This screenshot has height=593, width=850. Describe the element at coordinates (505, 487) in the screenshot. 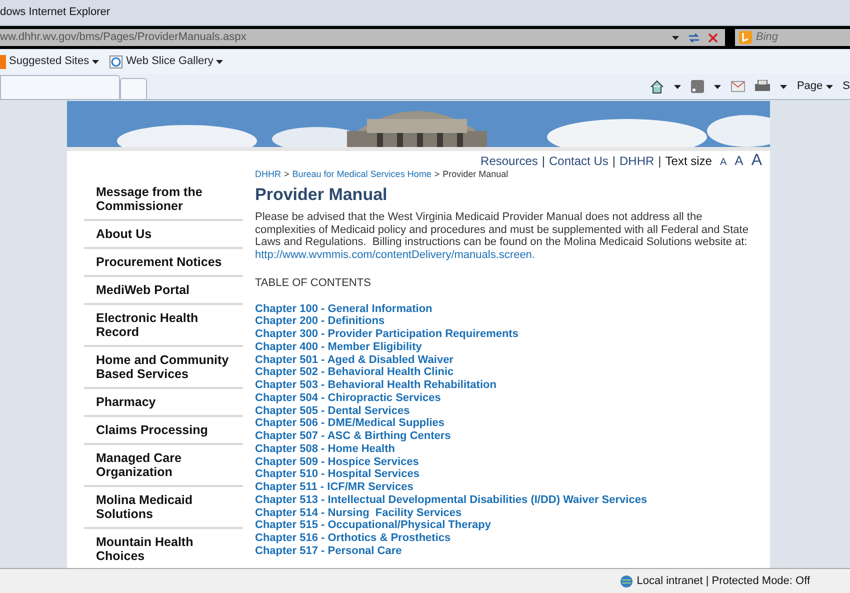

I see `chapter-link: Chapter 511 - ICF/MR Services` at that location.